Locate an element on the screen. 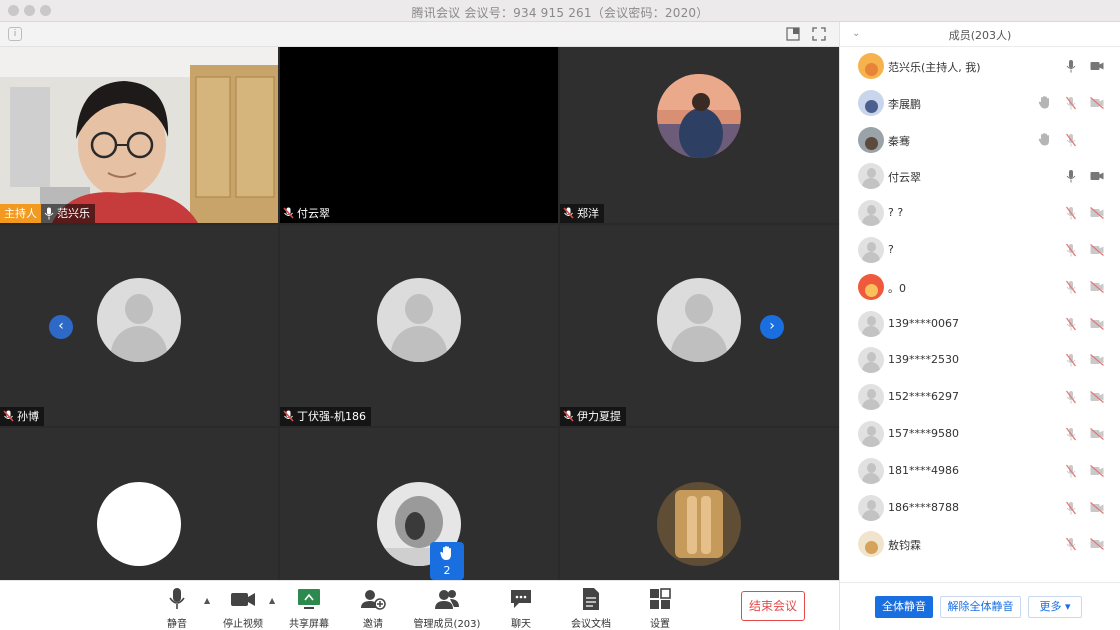  video-tile: ‹ 孙博 is located at coordinates (139, 325).